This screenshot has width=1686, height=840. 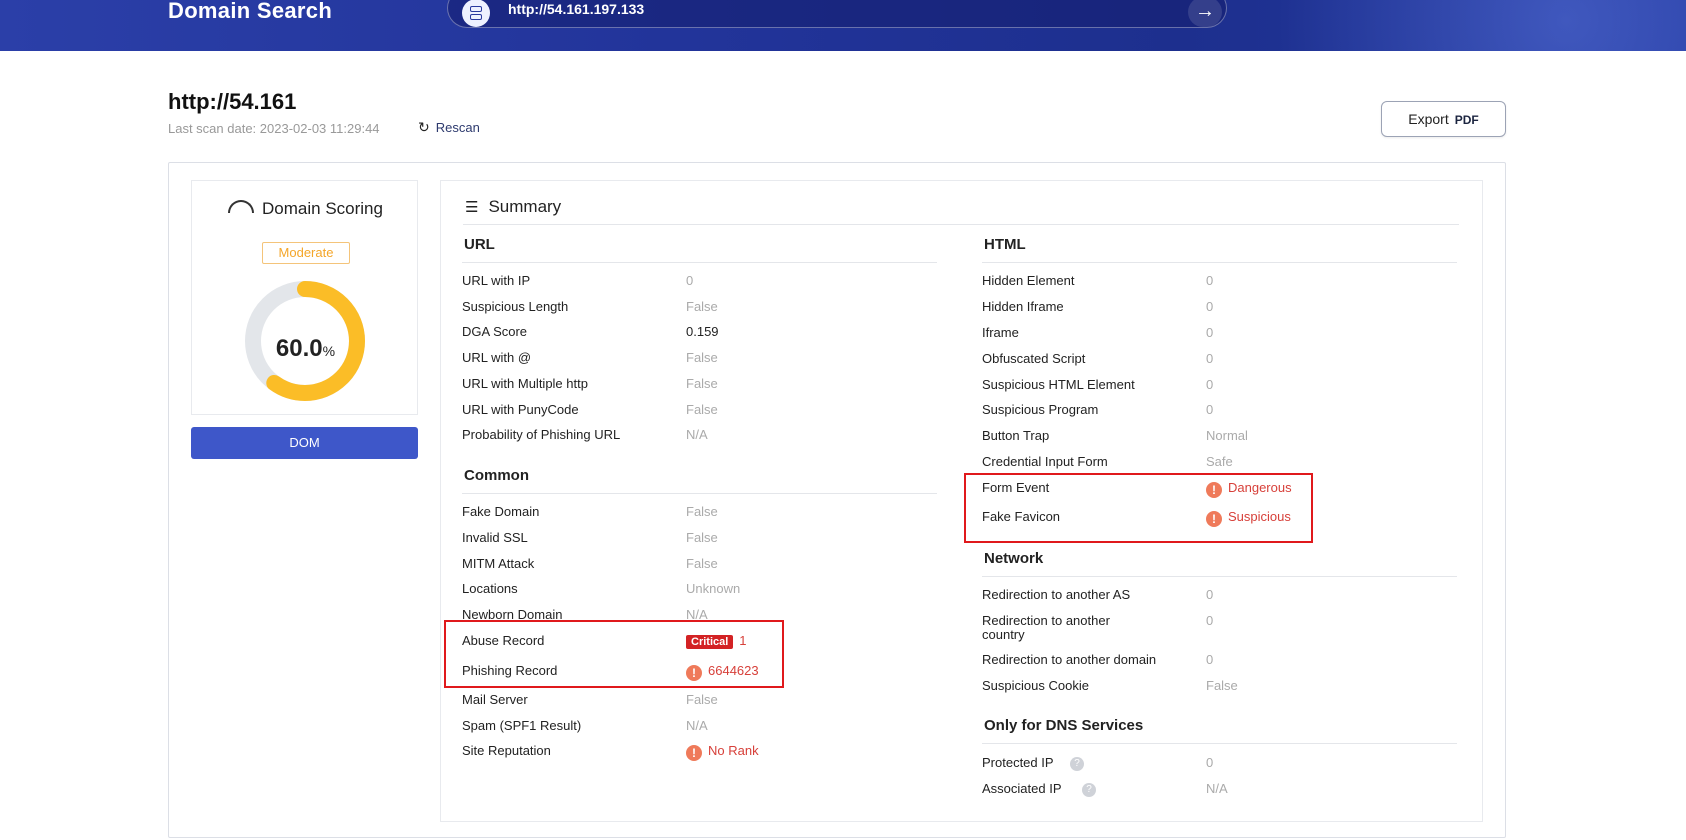 I want to click on html-row-label: Hidden Element, so click(x=1028, y=280).